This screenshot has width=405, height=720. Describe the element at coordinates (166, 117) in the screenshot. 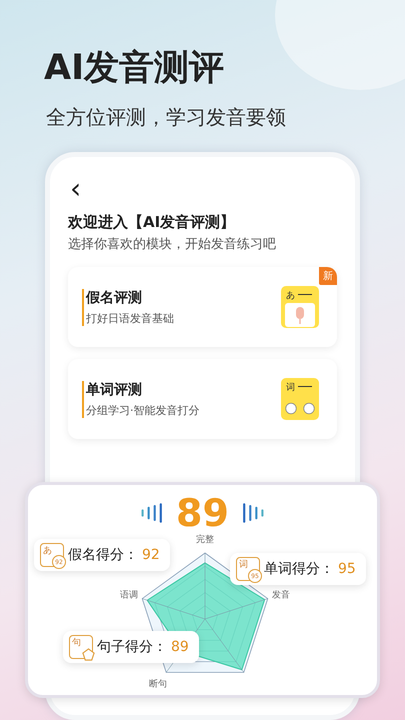

I see `tagline: 全方位评测，学习发音要领` at that location.